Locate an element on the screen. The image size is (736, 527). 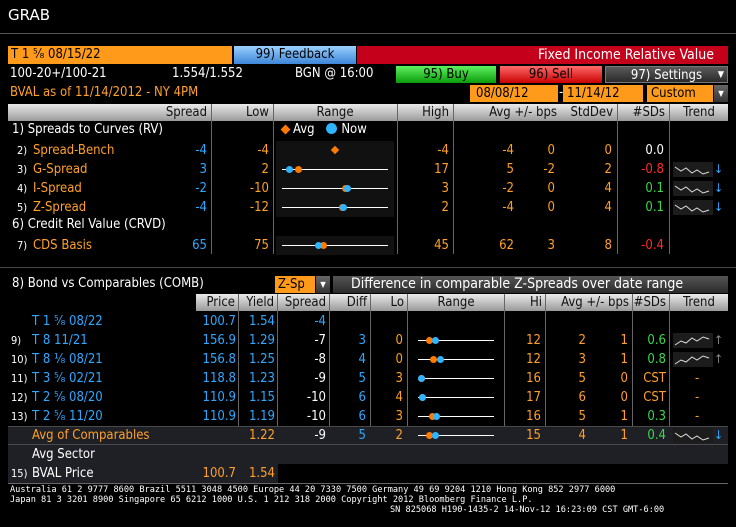
legend-now: Now is located at coordinates (354, 129).